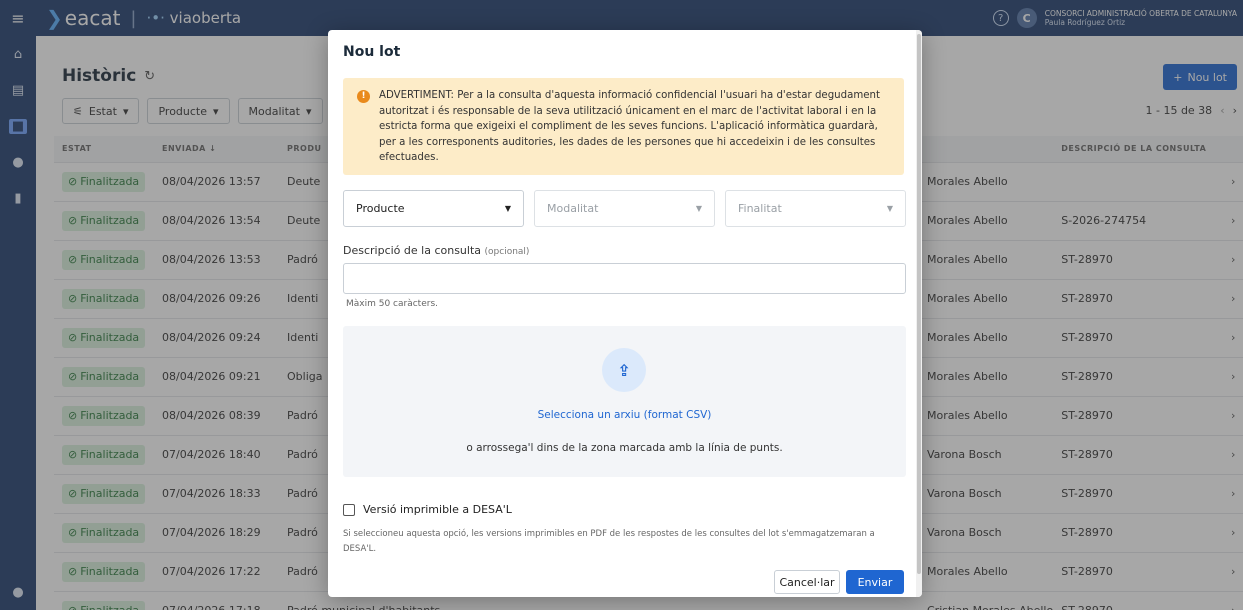  Describe the element at coordinates (919, 304) in the screenshot. I see `scrollbar-thumb` at that location.